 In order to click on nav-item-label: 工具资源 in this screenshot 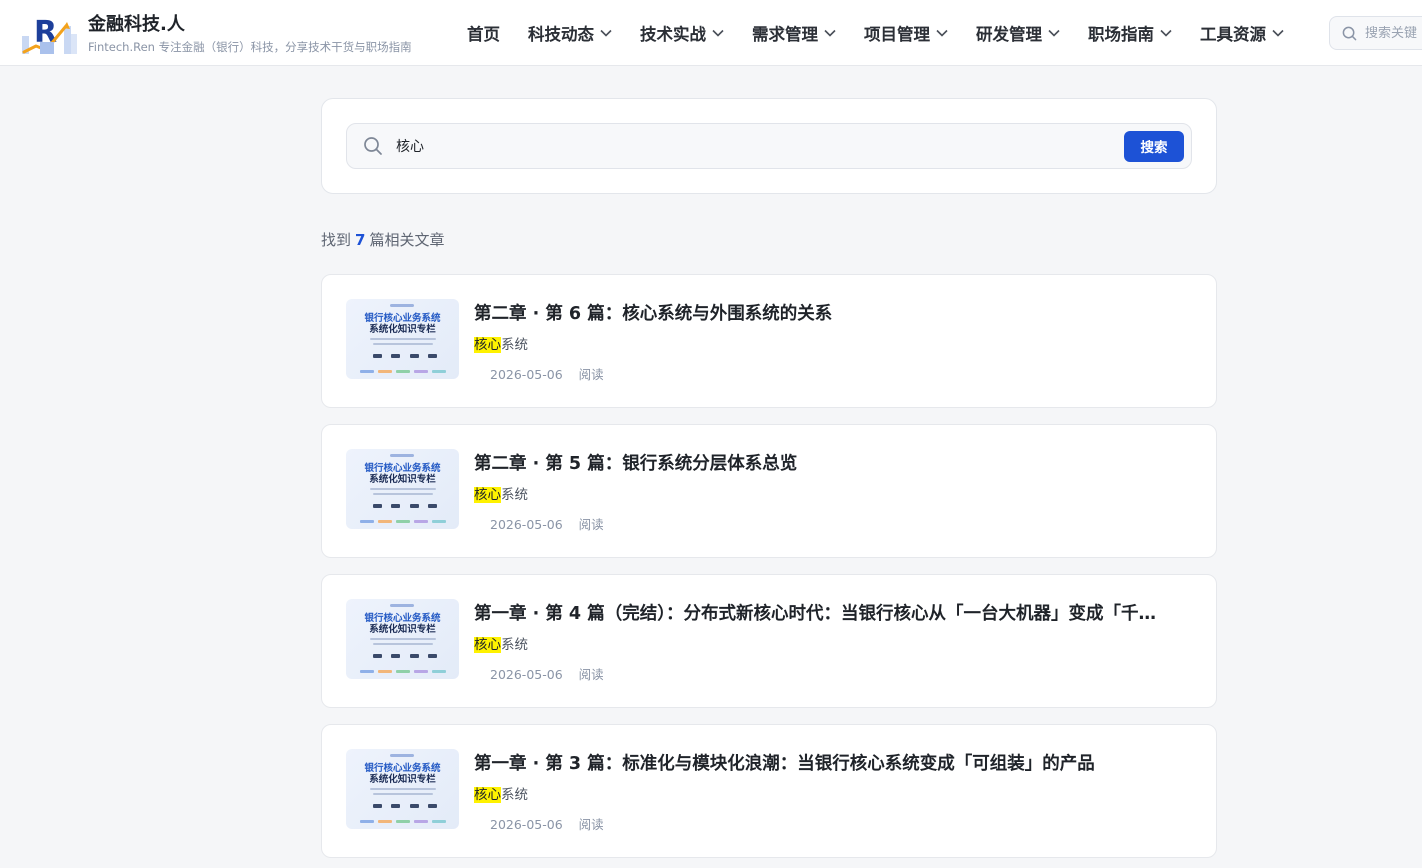, I will do `click(1233, 34)`.